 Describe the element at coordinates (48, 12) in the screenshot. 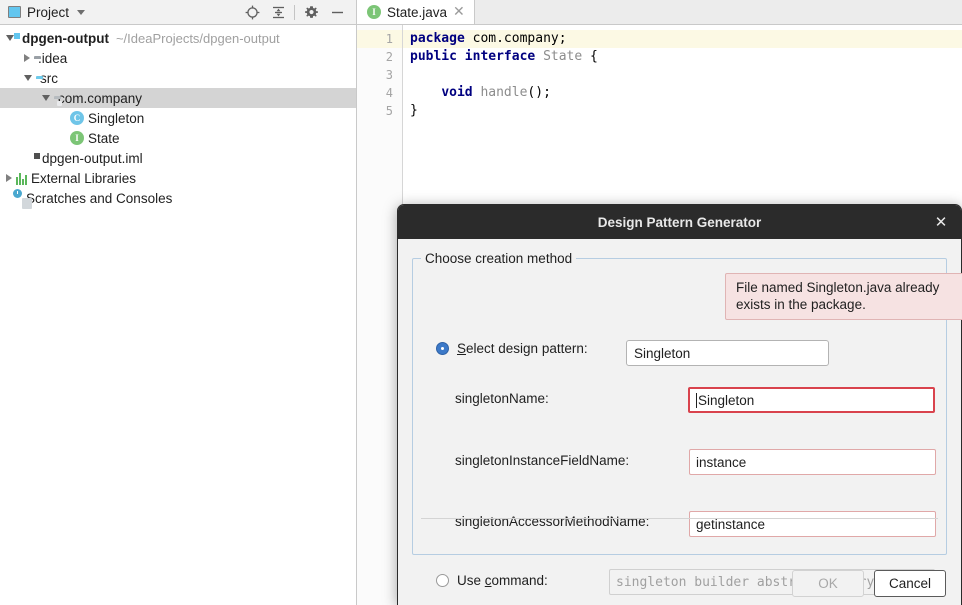

I see `project-panel-title: Project` at that location.